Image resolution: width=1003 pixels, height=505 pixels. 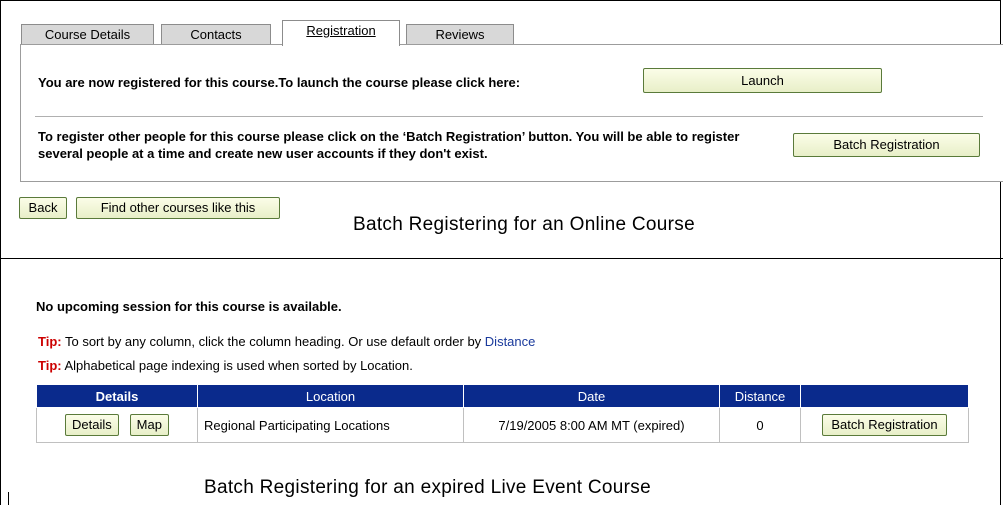 What do you see at coordinates (591, 425) in the screenshot?
I see `date-cell: 7/19/2005 8:00 AM MT (expired)` at bounding box center [591, 425].